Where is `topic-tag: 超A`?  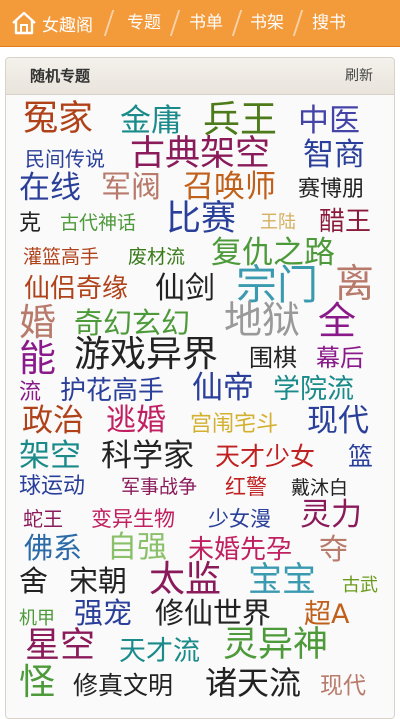
topic-tag: 超A is located at coordinates (326, 614).